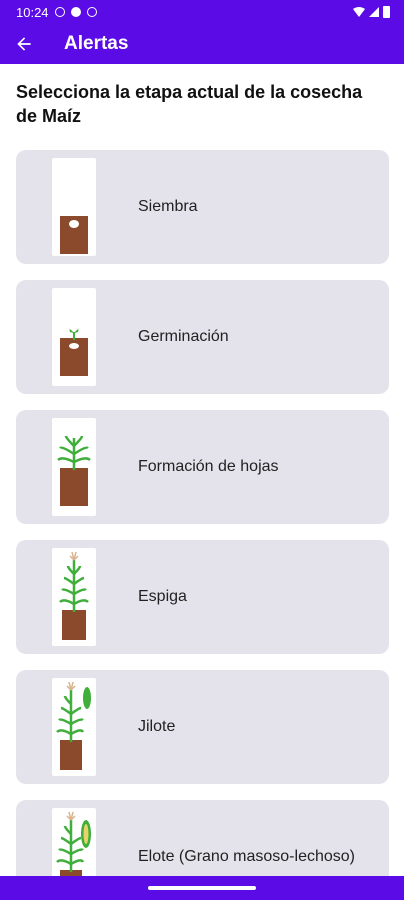  What do you see at coordinates (75, 12) in the screenshot?
I see `record-icon` at bounding box center [75, 12].